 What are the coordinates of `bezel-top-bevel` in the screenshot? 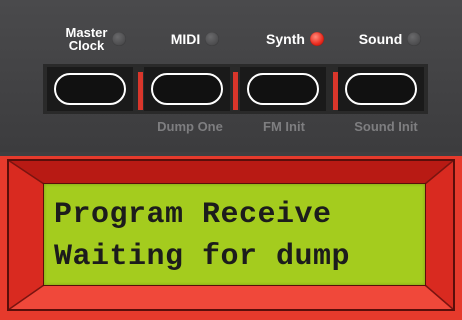 It's located at (231, 172).